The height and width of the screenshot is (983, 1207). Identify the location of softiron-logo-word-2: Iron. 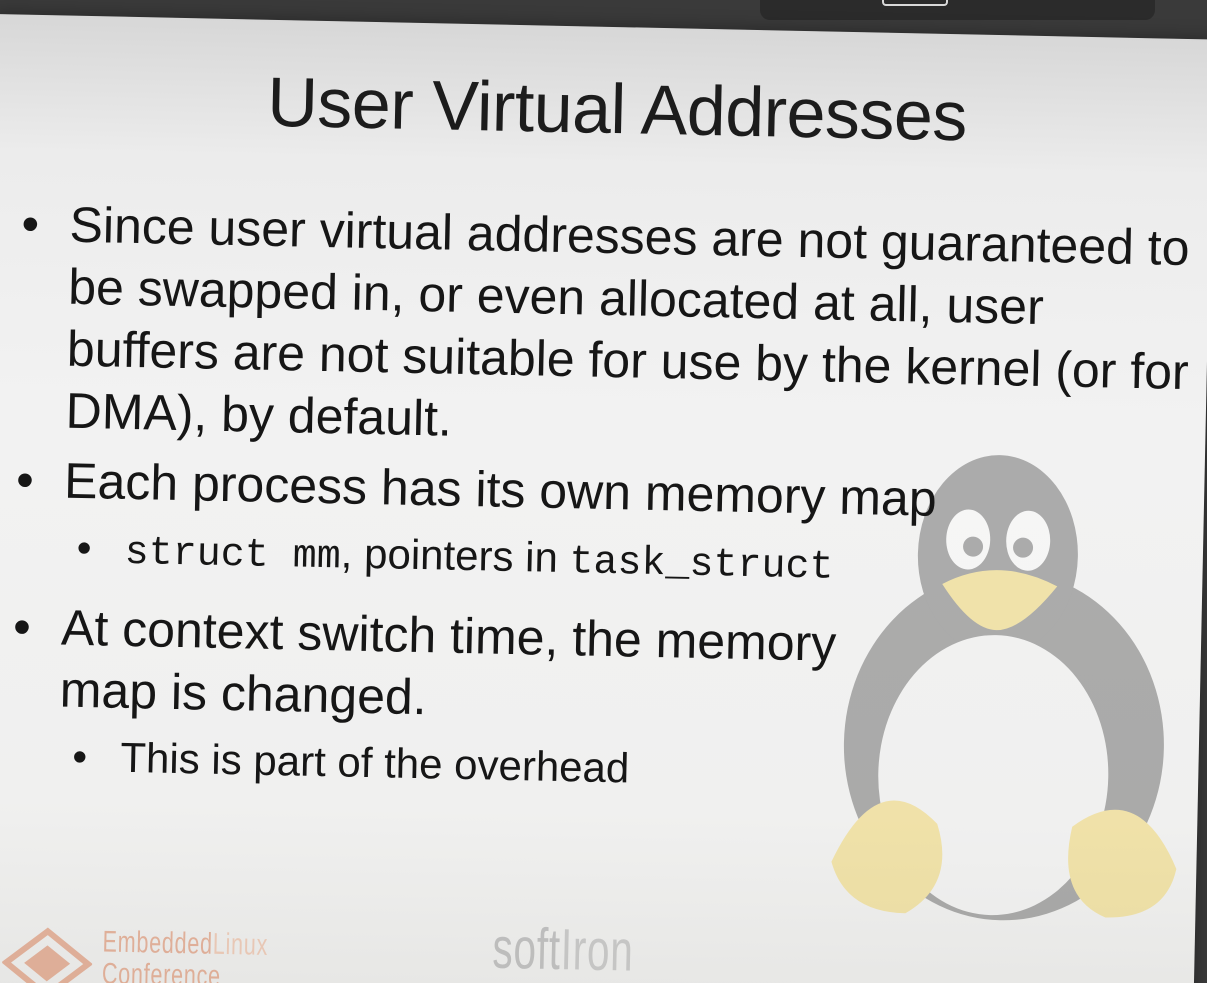
(597, 950).